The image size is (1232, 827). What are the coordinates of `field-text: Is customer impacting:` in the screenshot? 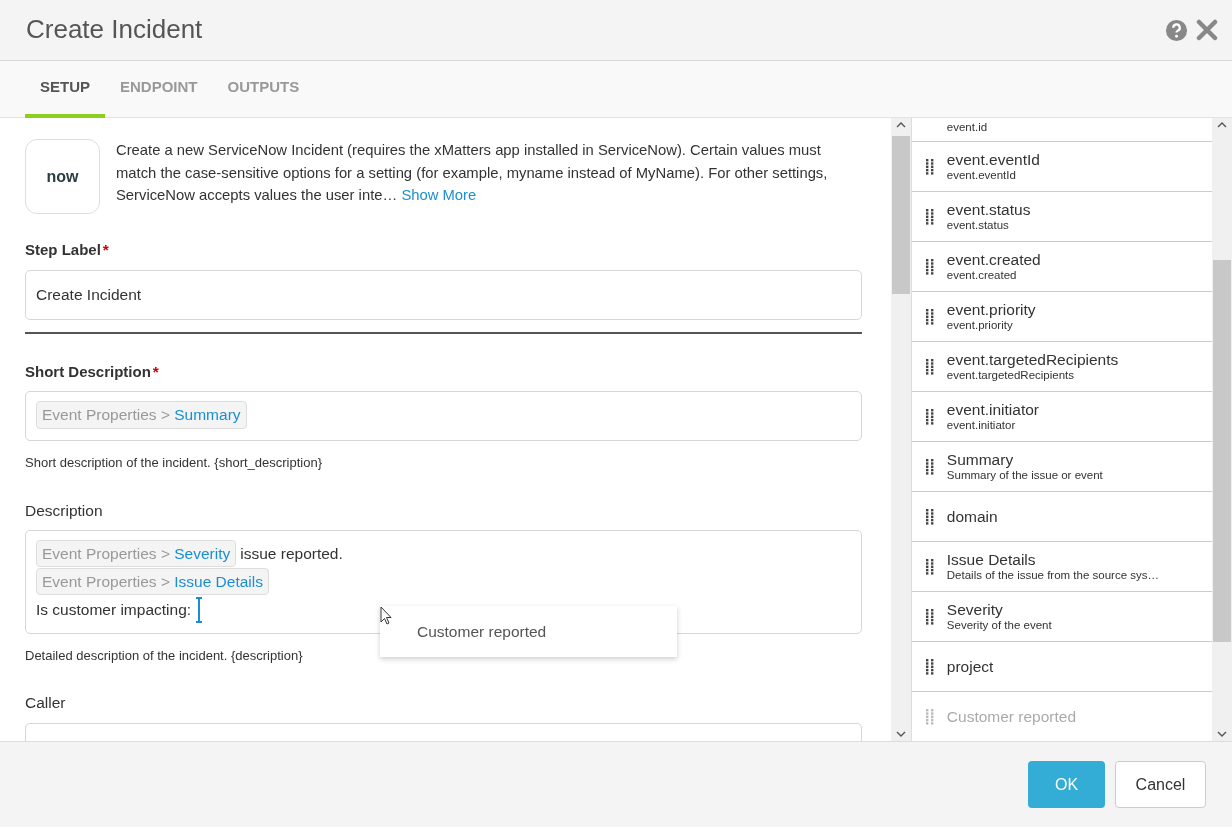 It's located at (114, 610).